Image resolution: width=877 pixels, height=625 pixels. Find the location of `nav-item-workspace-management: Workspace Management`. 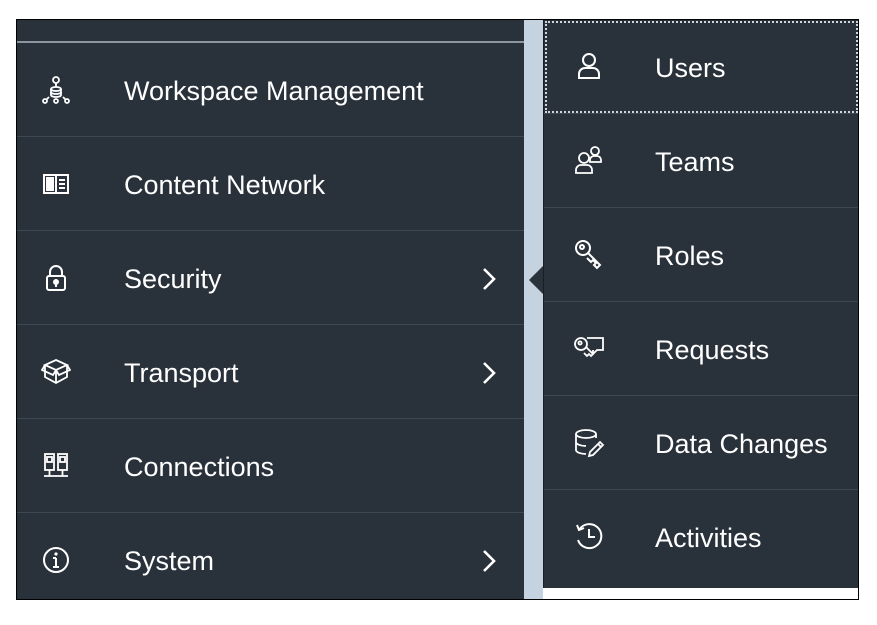

nav-item-workspace-management: Workspace Management is located at coordinates (270, 90).